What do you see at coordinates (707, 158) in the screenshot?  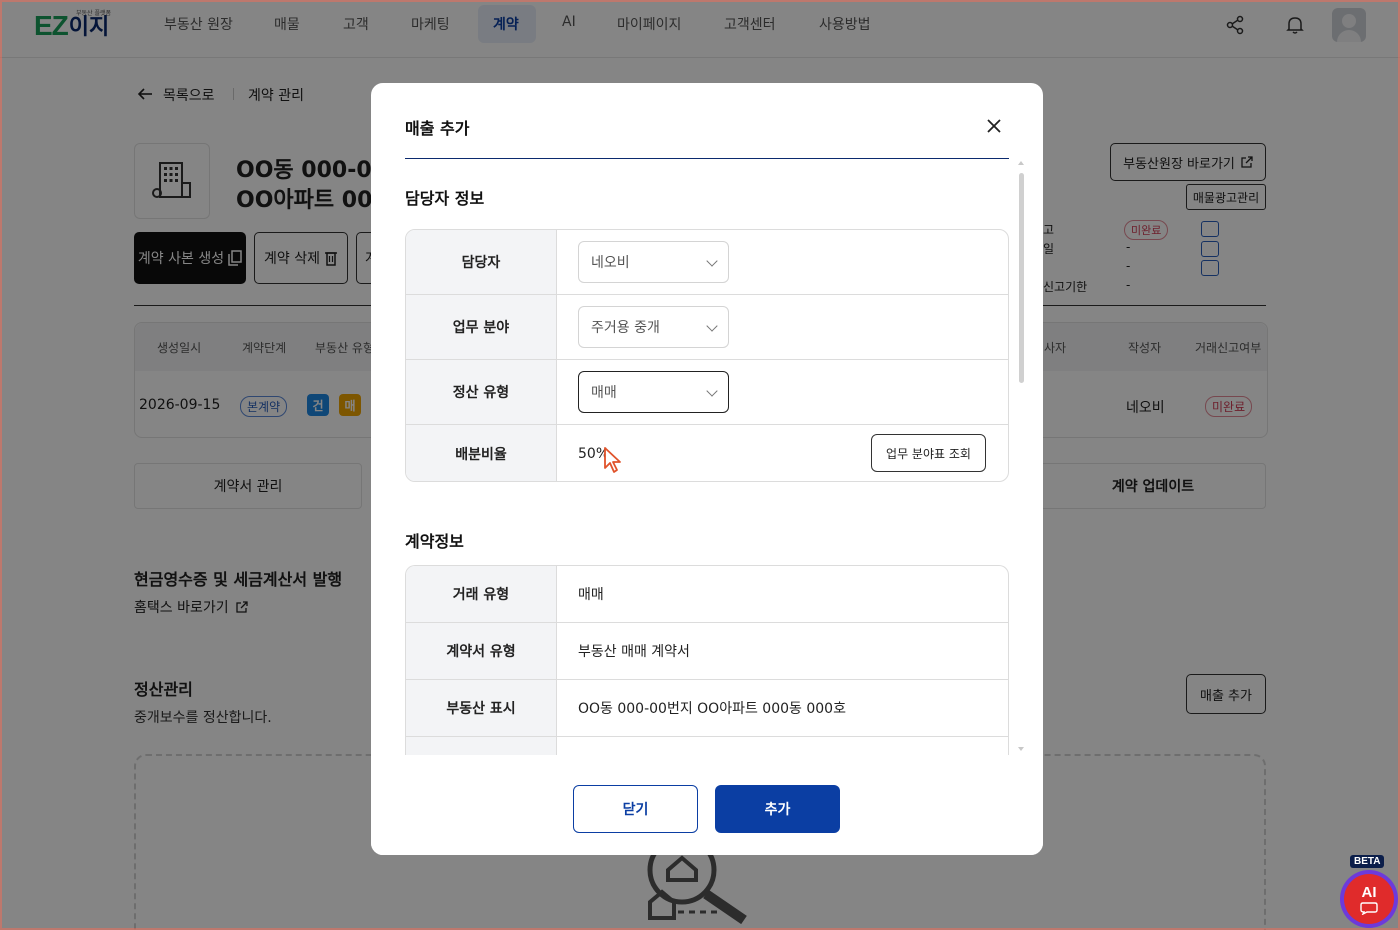 I see `modal-title-divider` at bounding box center [707, 158].